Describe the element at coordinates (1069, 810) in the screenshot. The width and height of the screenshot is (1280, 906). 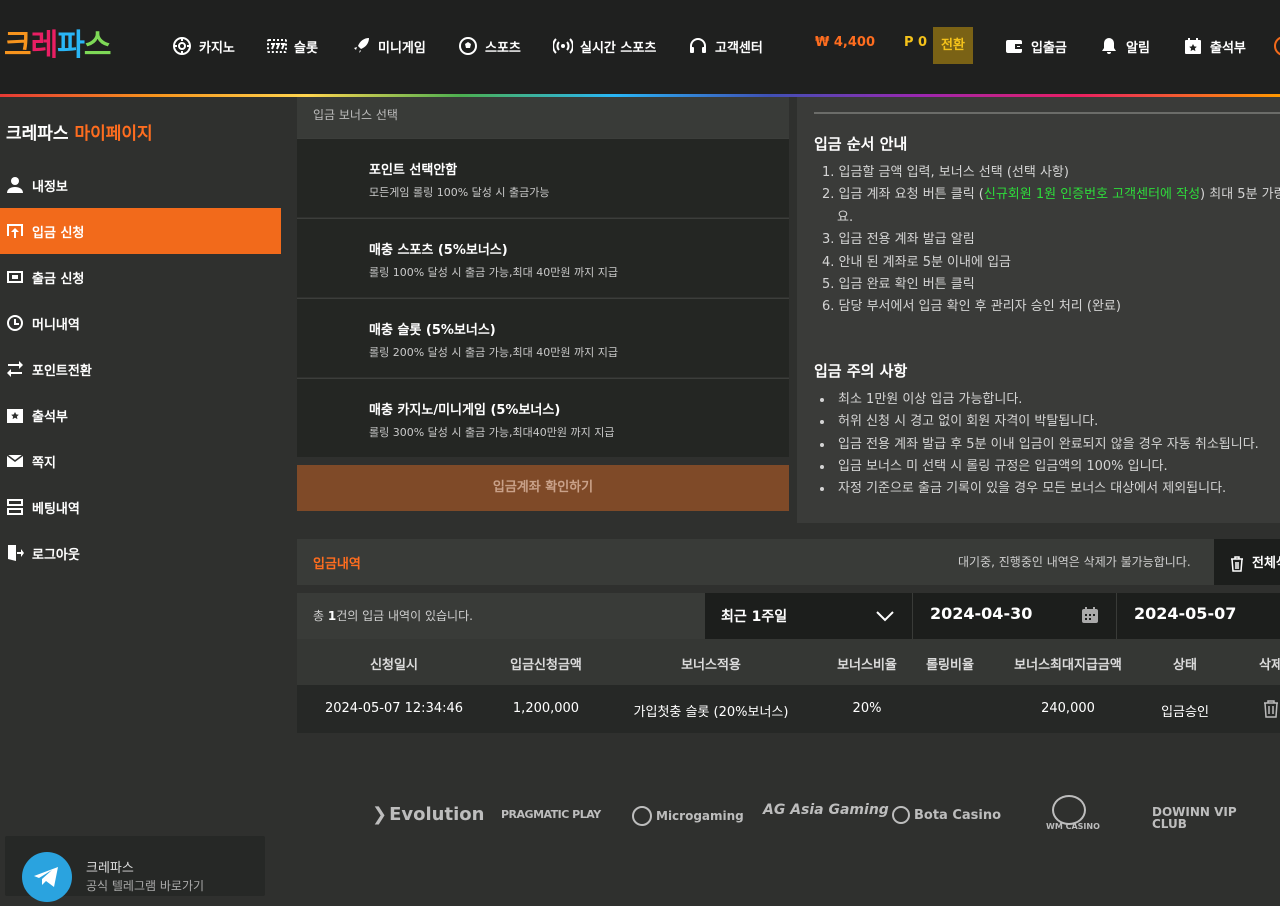
I see `wm-logo-mark` at that location.